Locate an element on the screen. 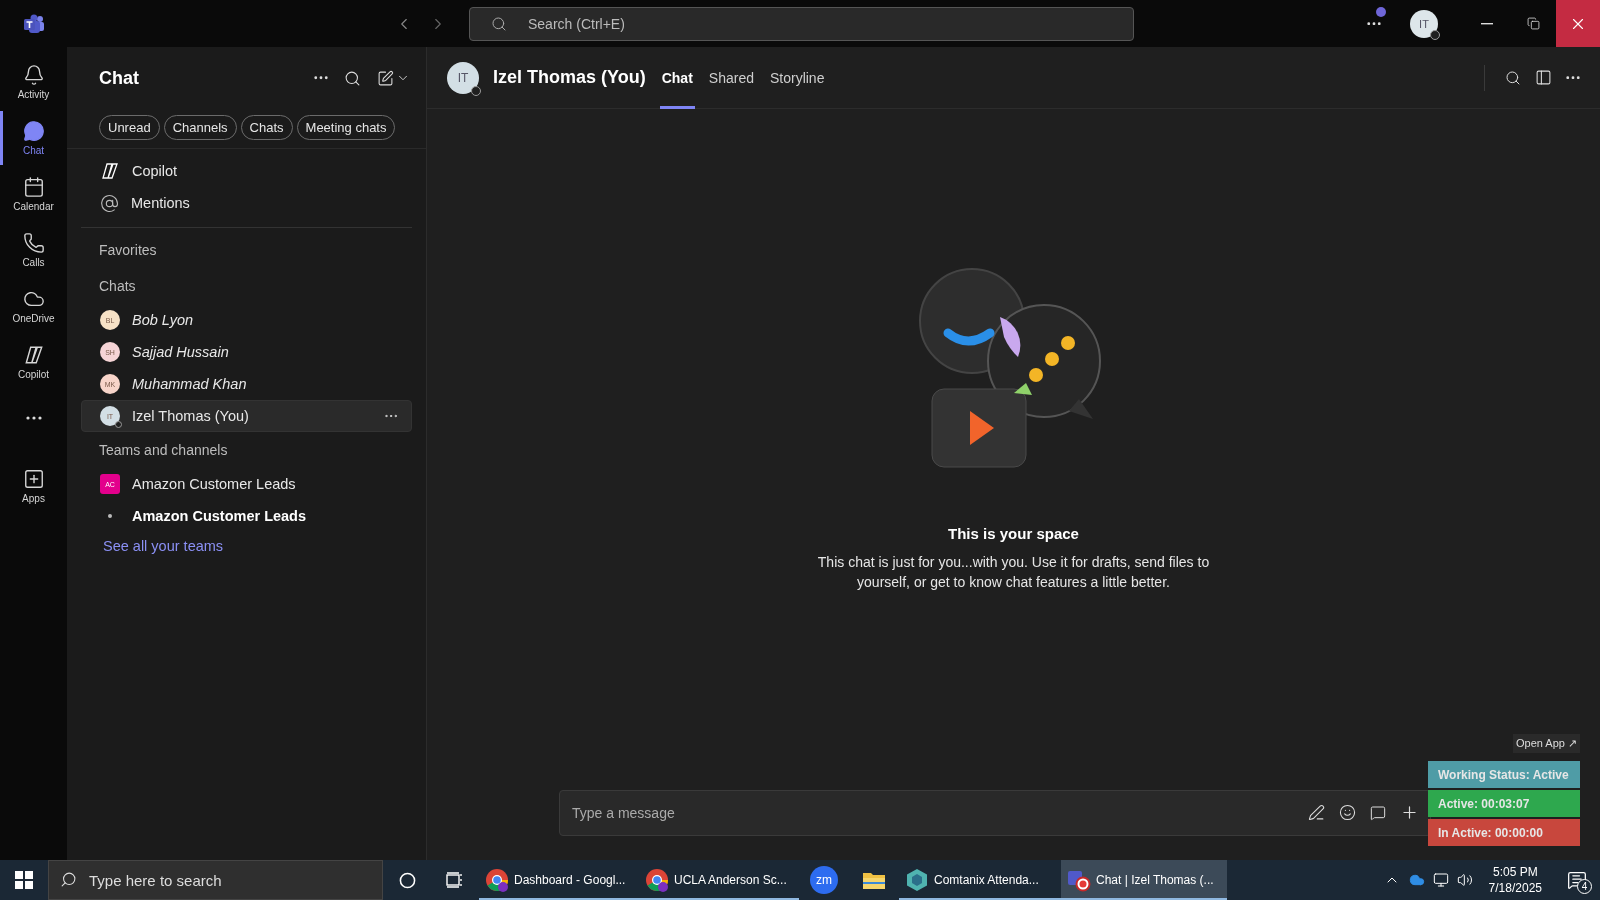 The width and height of the screenshot is (1600, 900). loop-button is located at coordinates (1378, 812).